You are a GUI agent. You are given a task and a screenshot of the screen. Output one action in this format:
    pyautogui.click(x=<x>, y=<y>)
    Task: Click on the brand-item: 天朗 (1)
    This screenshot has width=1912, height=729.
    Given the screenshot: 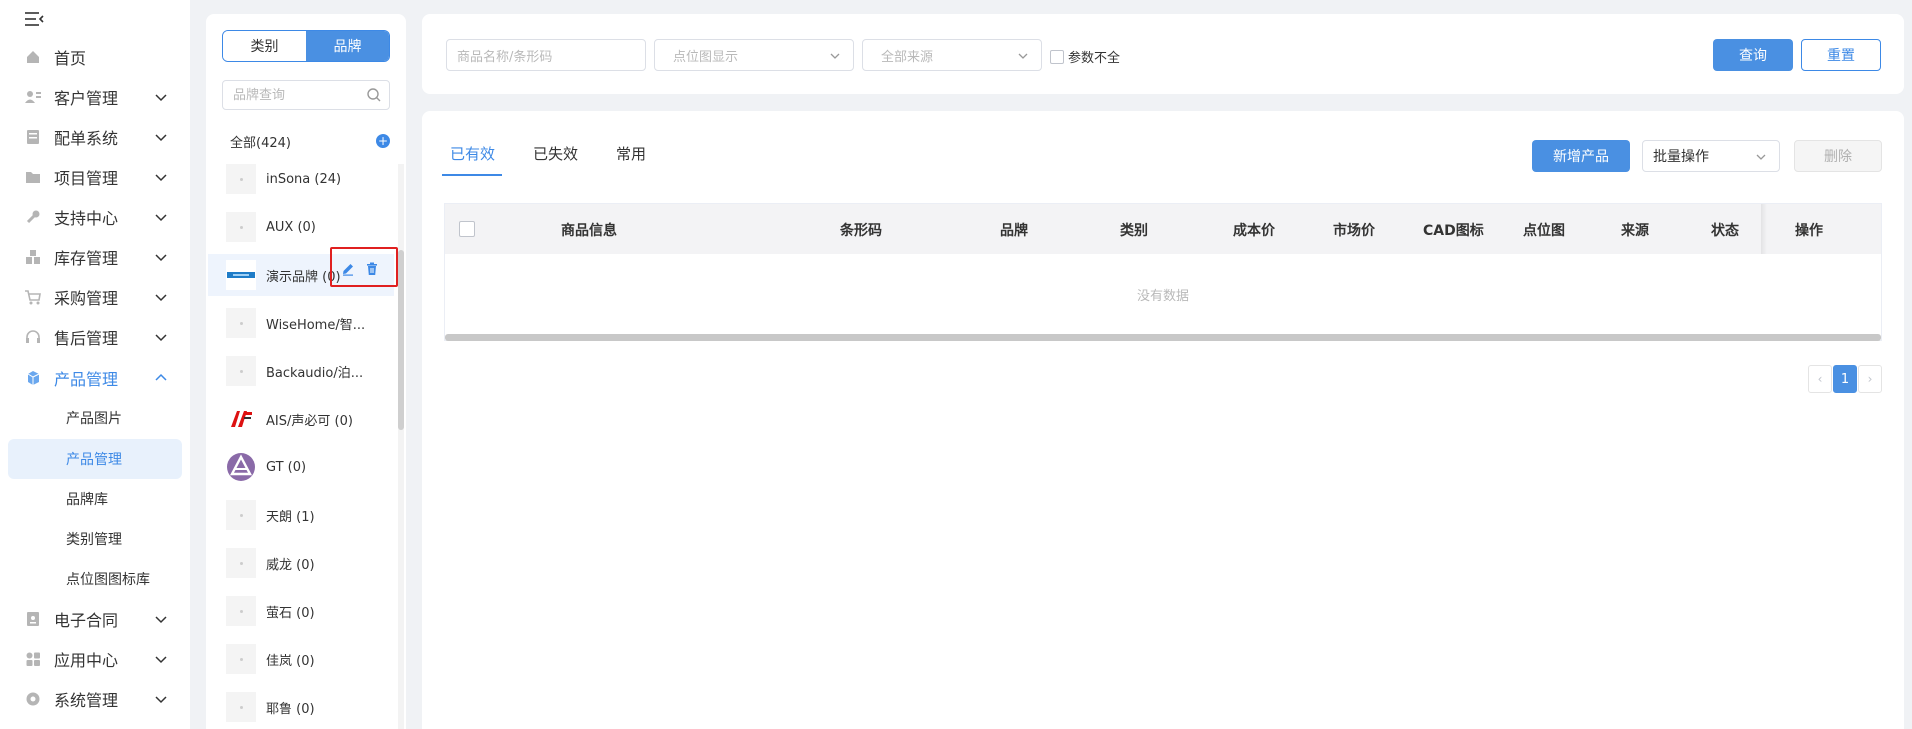 What is the action you would take?
    pyautogui.click(x=301, y=515)
    